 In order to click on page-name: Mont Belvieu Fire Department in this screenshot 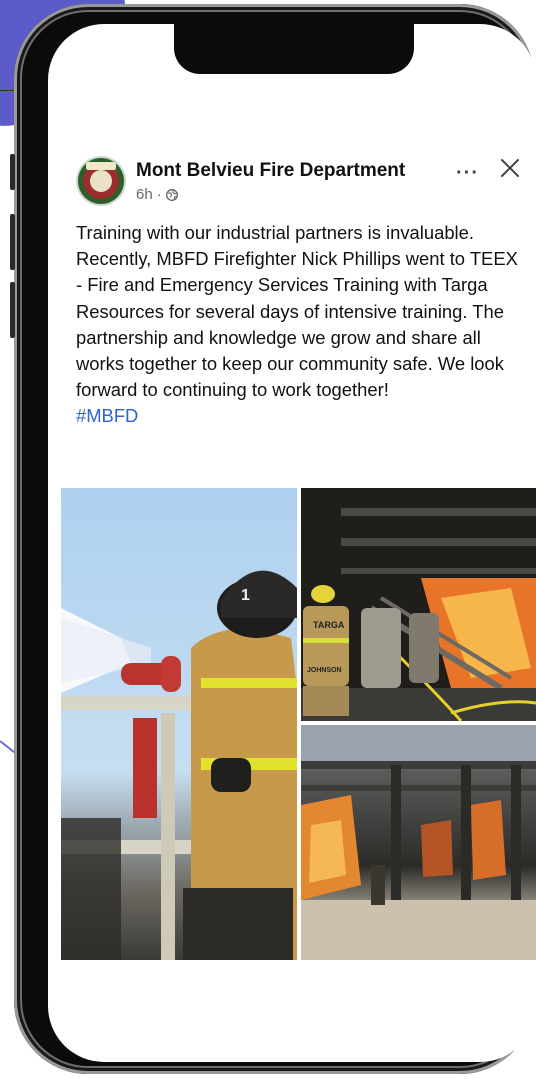, I will do `click(270, 171)`.